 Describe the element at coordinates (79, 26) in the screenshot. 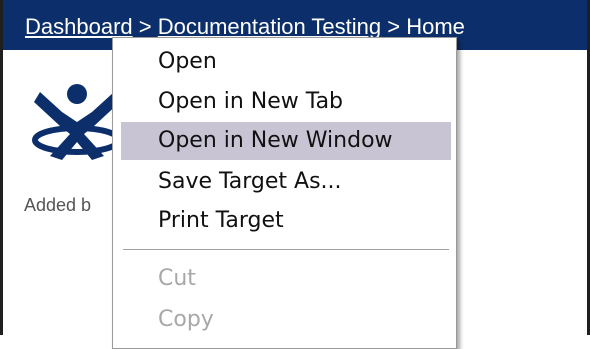

I see `breadcrumb-dashboard-link: Dashboard` at that location.